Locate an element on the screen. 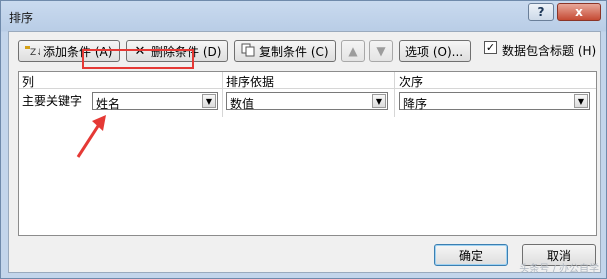  annotation-arrow-icon is located at coordinates (91, 136).